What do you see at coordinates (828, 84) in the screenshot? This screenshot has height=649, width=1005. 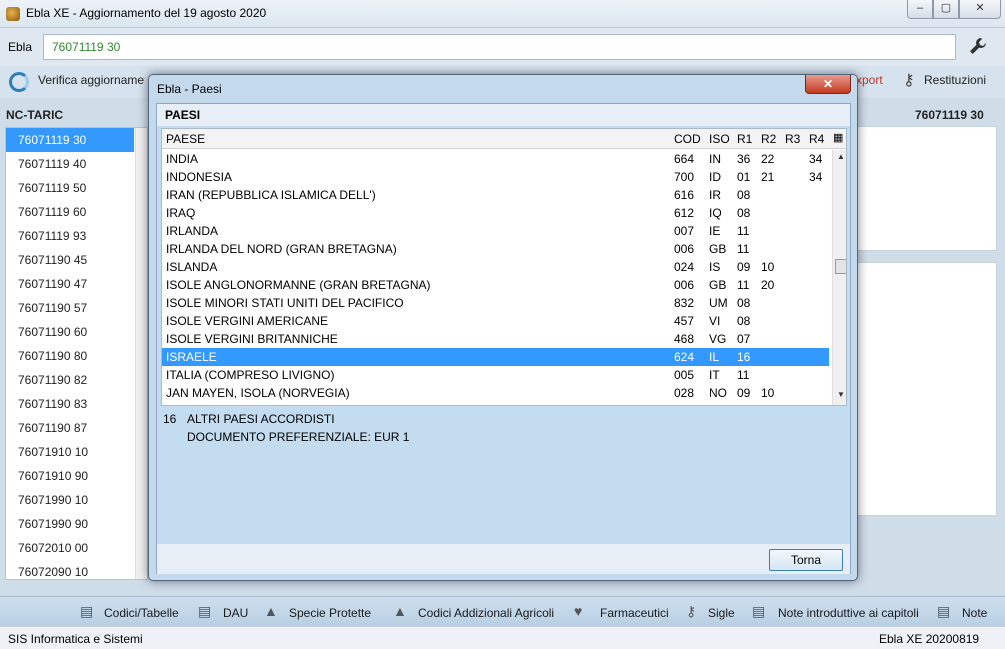 I see `dialog-close-button: ✕` at bounding box center [828, 84].